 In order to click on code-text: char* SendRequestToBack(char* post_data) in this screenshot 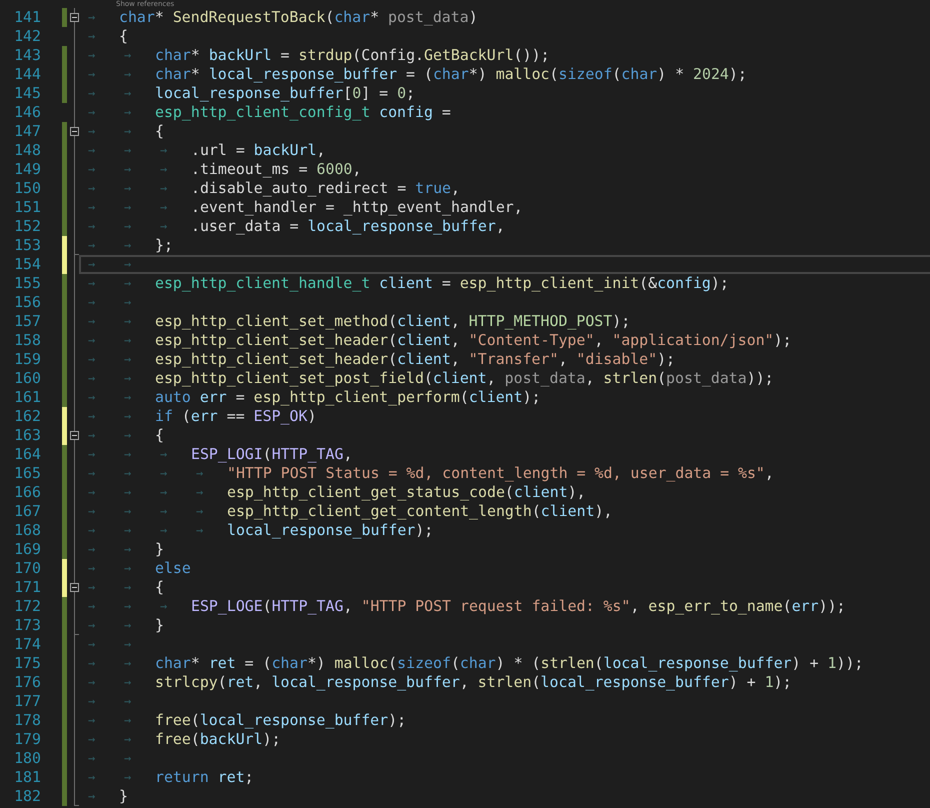, I will do `click(298, 17)`.